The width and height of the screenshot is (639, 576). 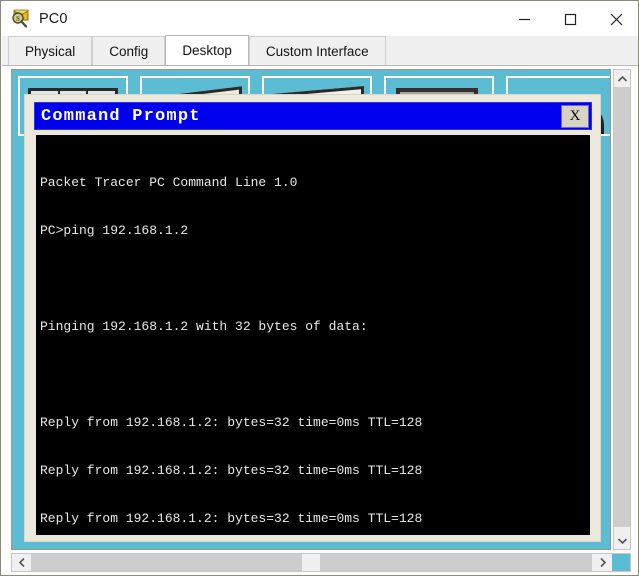 I want to click on horizontal-scrollbar, so click(x=321, y=562).